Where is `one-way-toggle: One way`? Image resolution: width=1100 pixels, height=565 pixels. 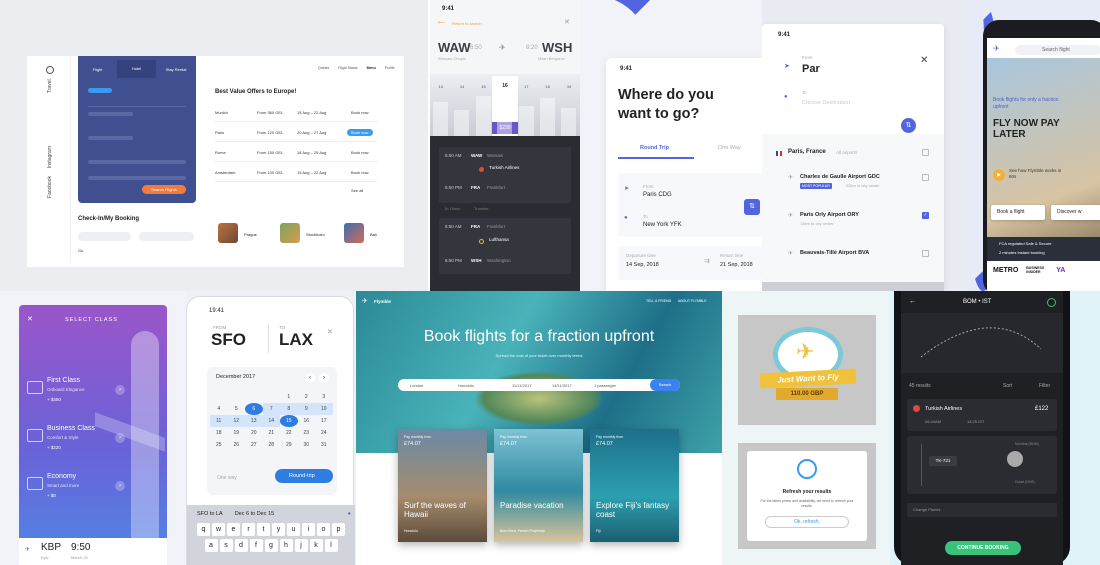
one-way-toggle: One way is located at coordinates (227, 478).